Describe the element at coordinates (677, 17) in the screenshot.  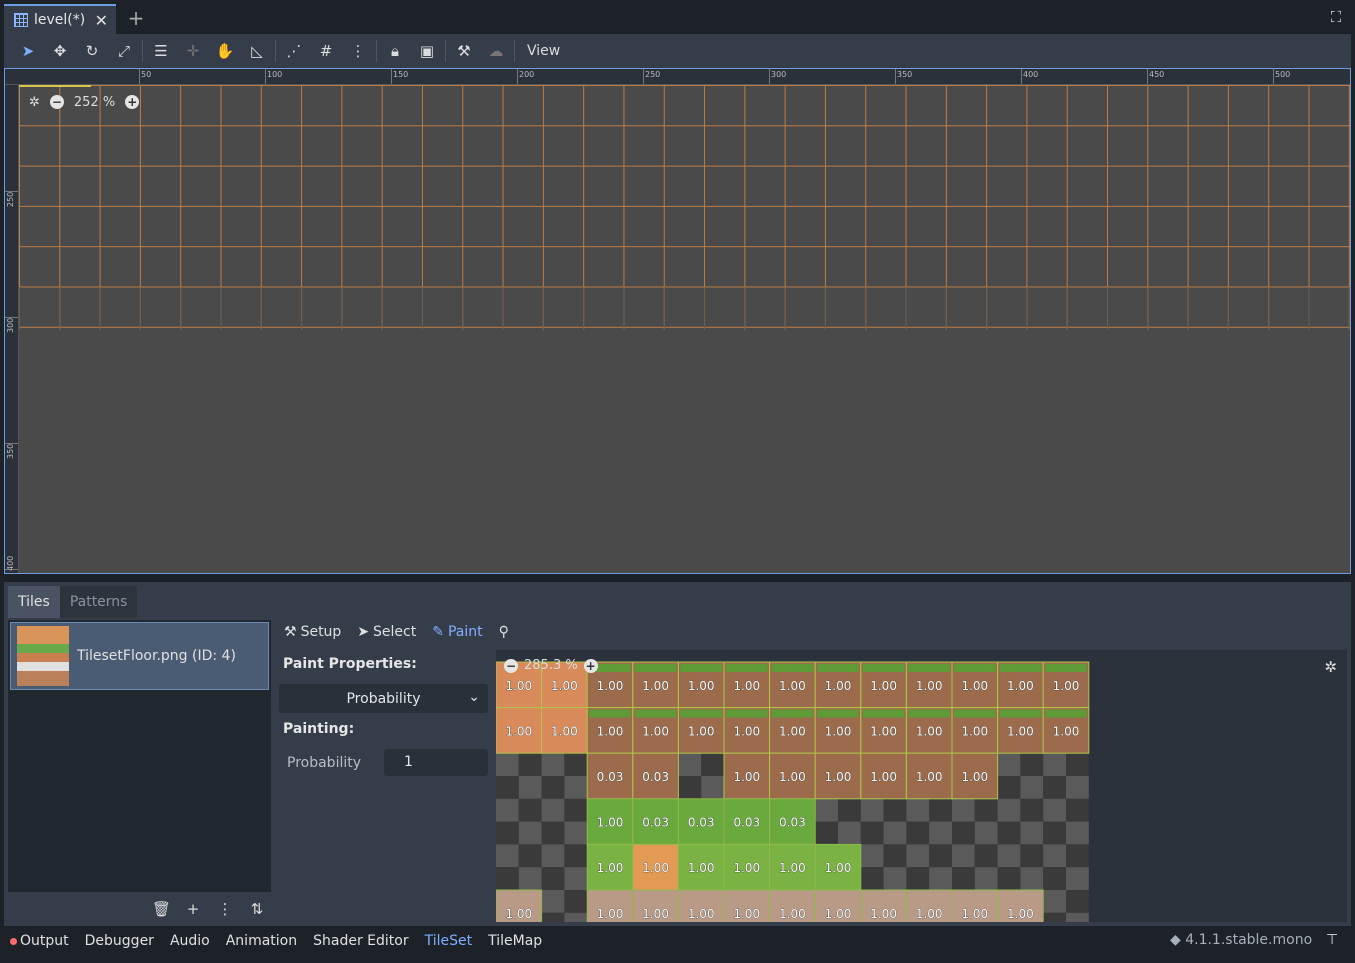
I see `scene-tab-bar: level(*) ✕ + ⛶` at that location.